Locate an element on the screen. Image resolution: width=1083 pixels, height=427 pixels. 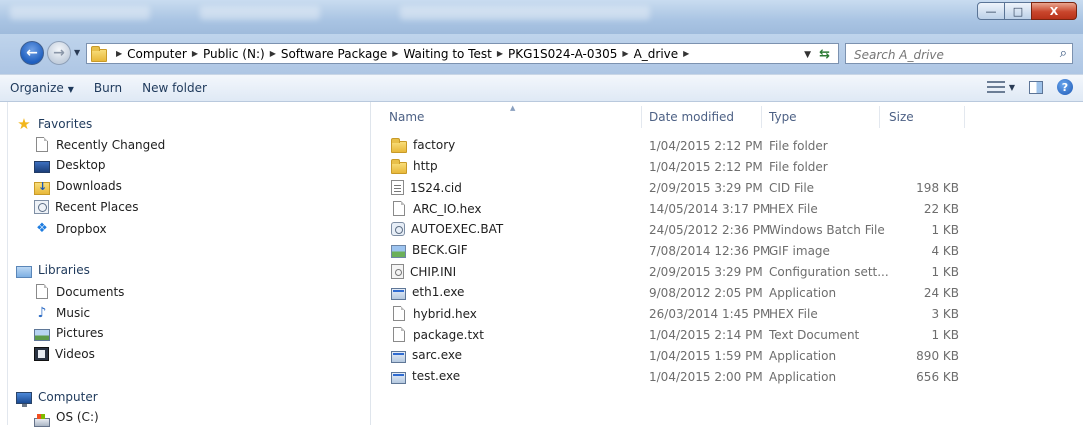
batch-file-icon is located at coordinates (398, 229).